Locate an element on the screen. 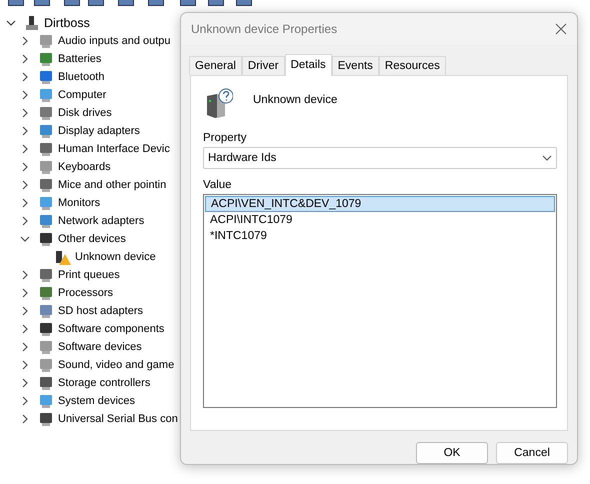 Image resolution: width=590 pixels, height=484 pixels. list-item: ACPI\VEN_INTC&DEV_1079 is located at coordinates (380, 204).